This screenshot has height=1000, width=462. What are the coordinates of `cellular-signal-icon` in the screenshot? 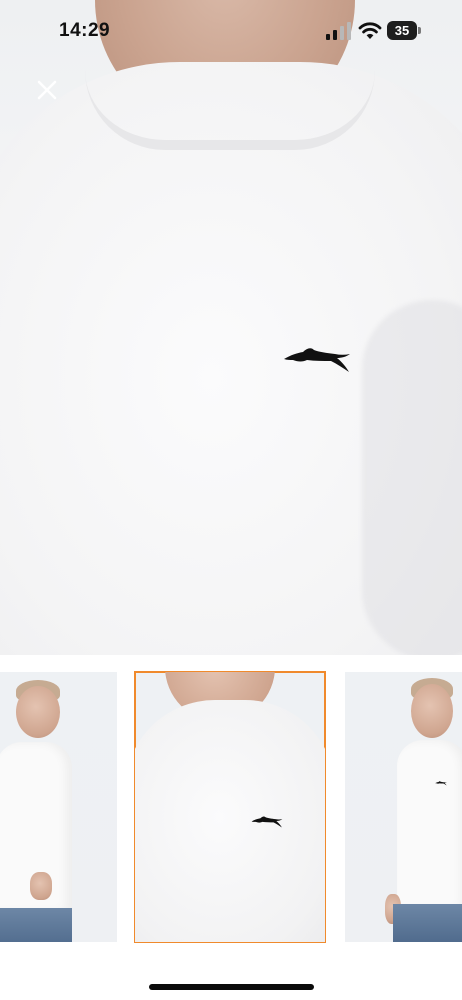 It's located at (338, 31).